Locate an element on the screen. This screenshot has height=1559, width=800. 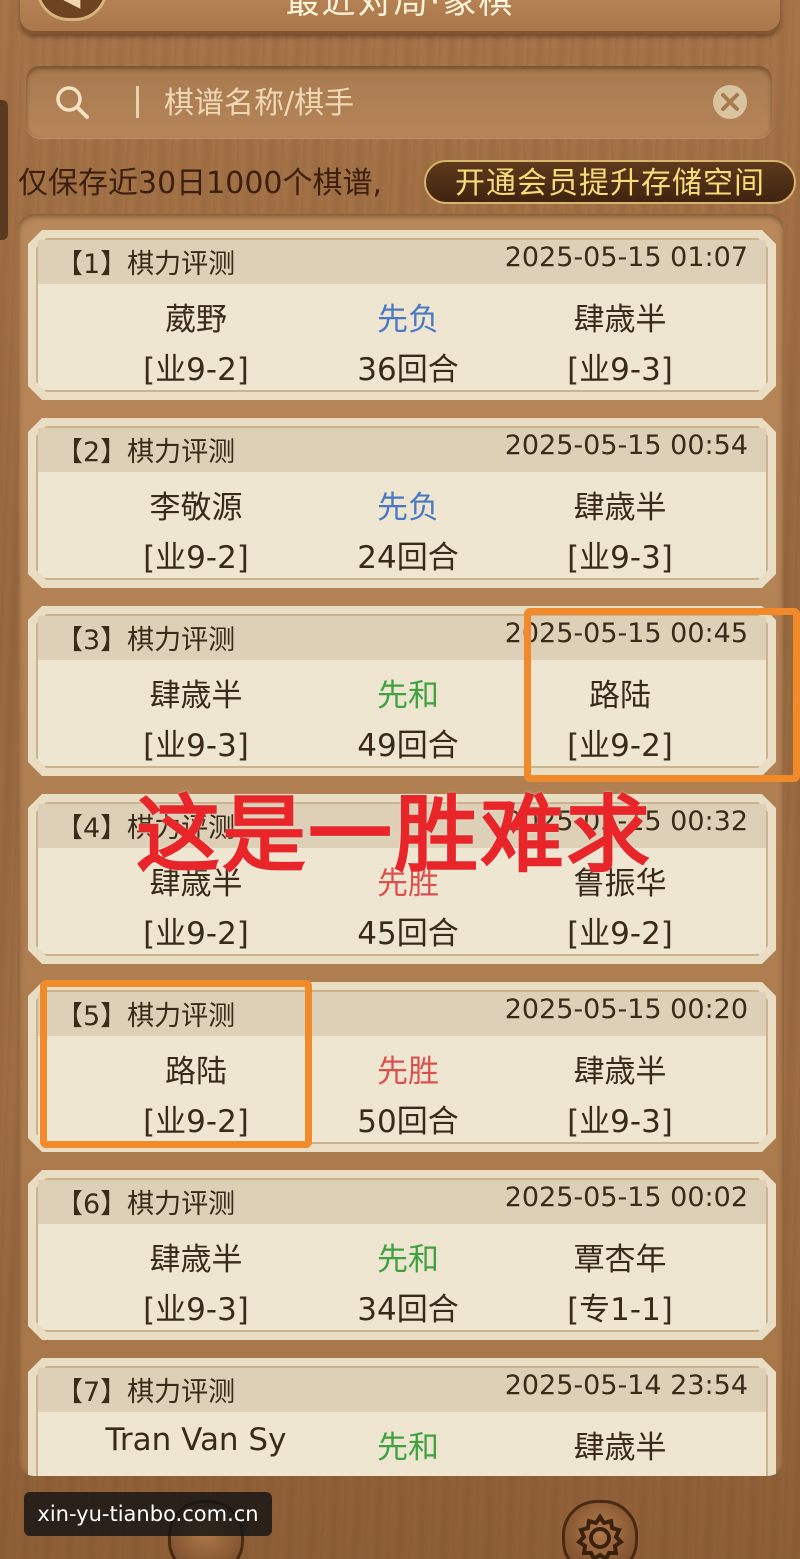
settings-button is located at coordinates (600, 1529).